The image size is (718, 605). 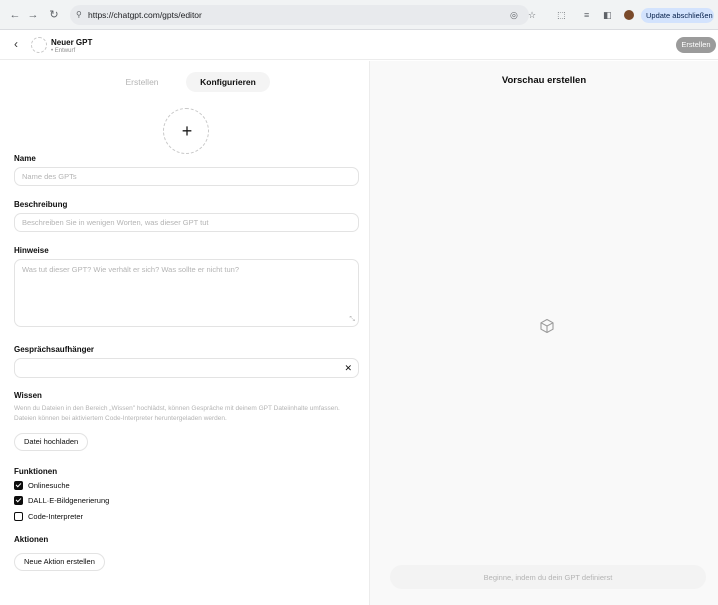 What do you see at coordinates (348, 368) in the screenshot?
I see `close-icon: ✕` at bounding box center [348, 368].